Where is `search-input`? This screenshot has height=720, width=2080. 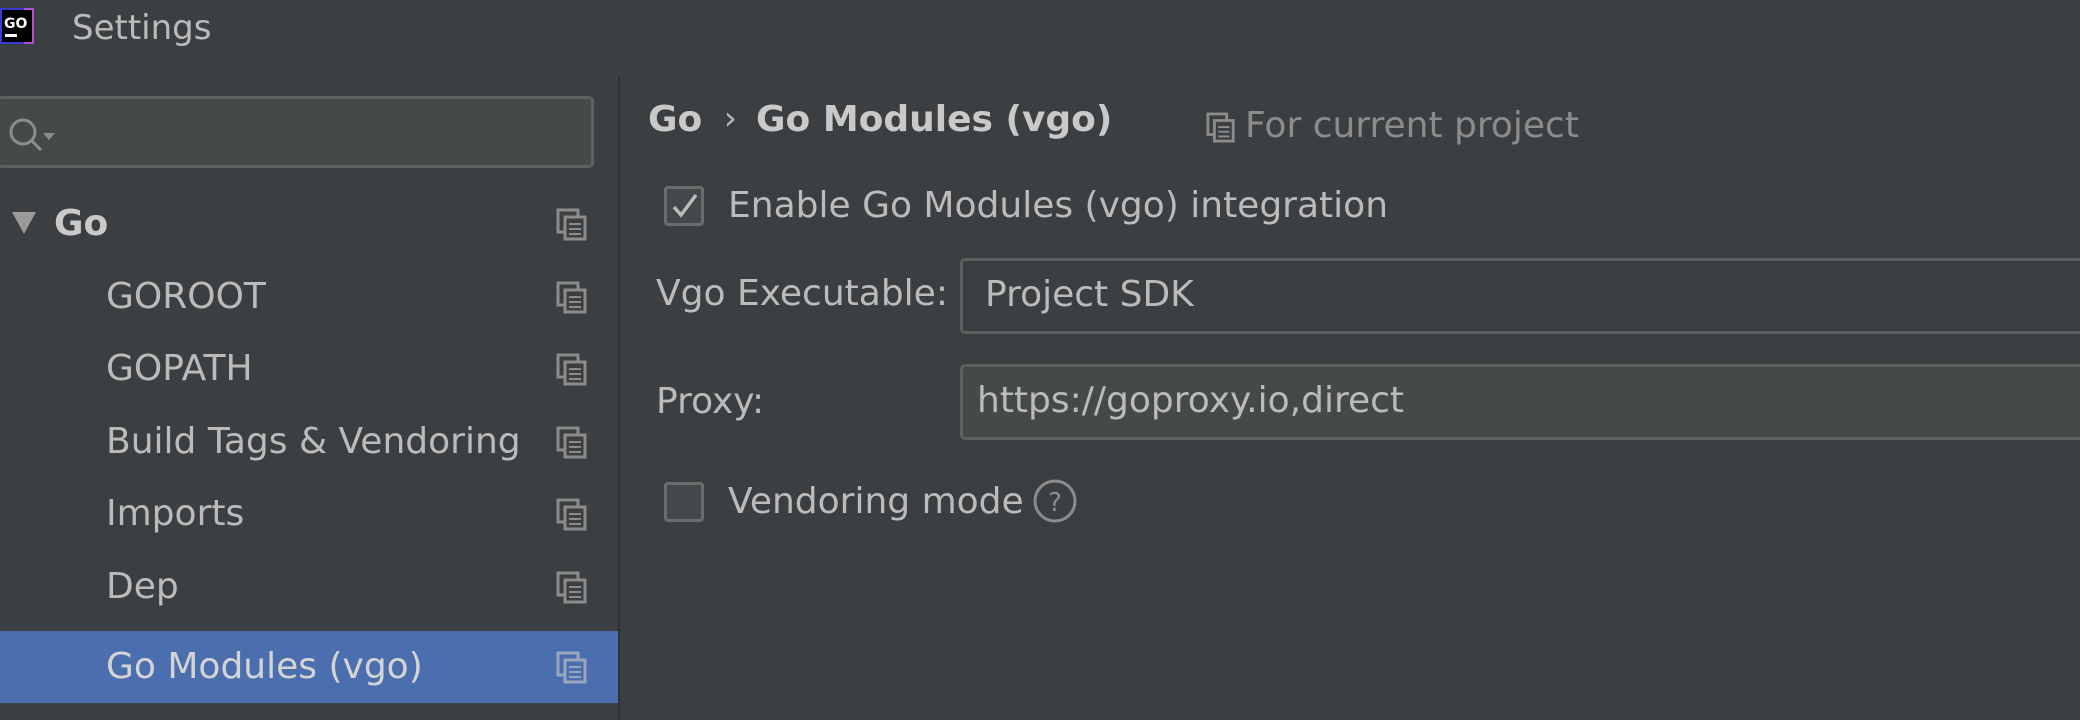 search-input is located at coordinates (315, 133).